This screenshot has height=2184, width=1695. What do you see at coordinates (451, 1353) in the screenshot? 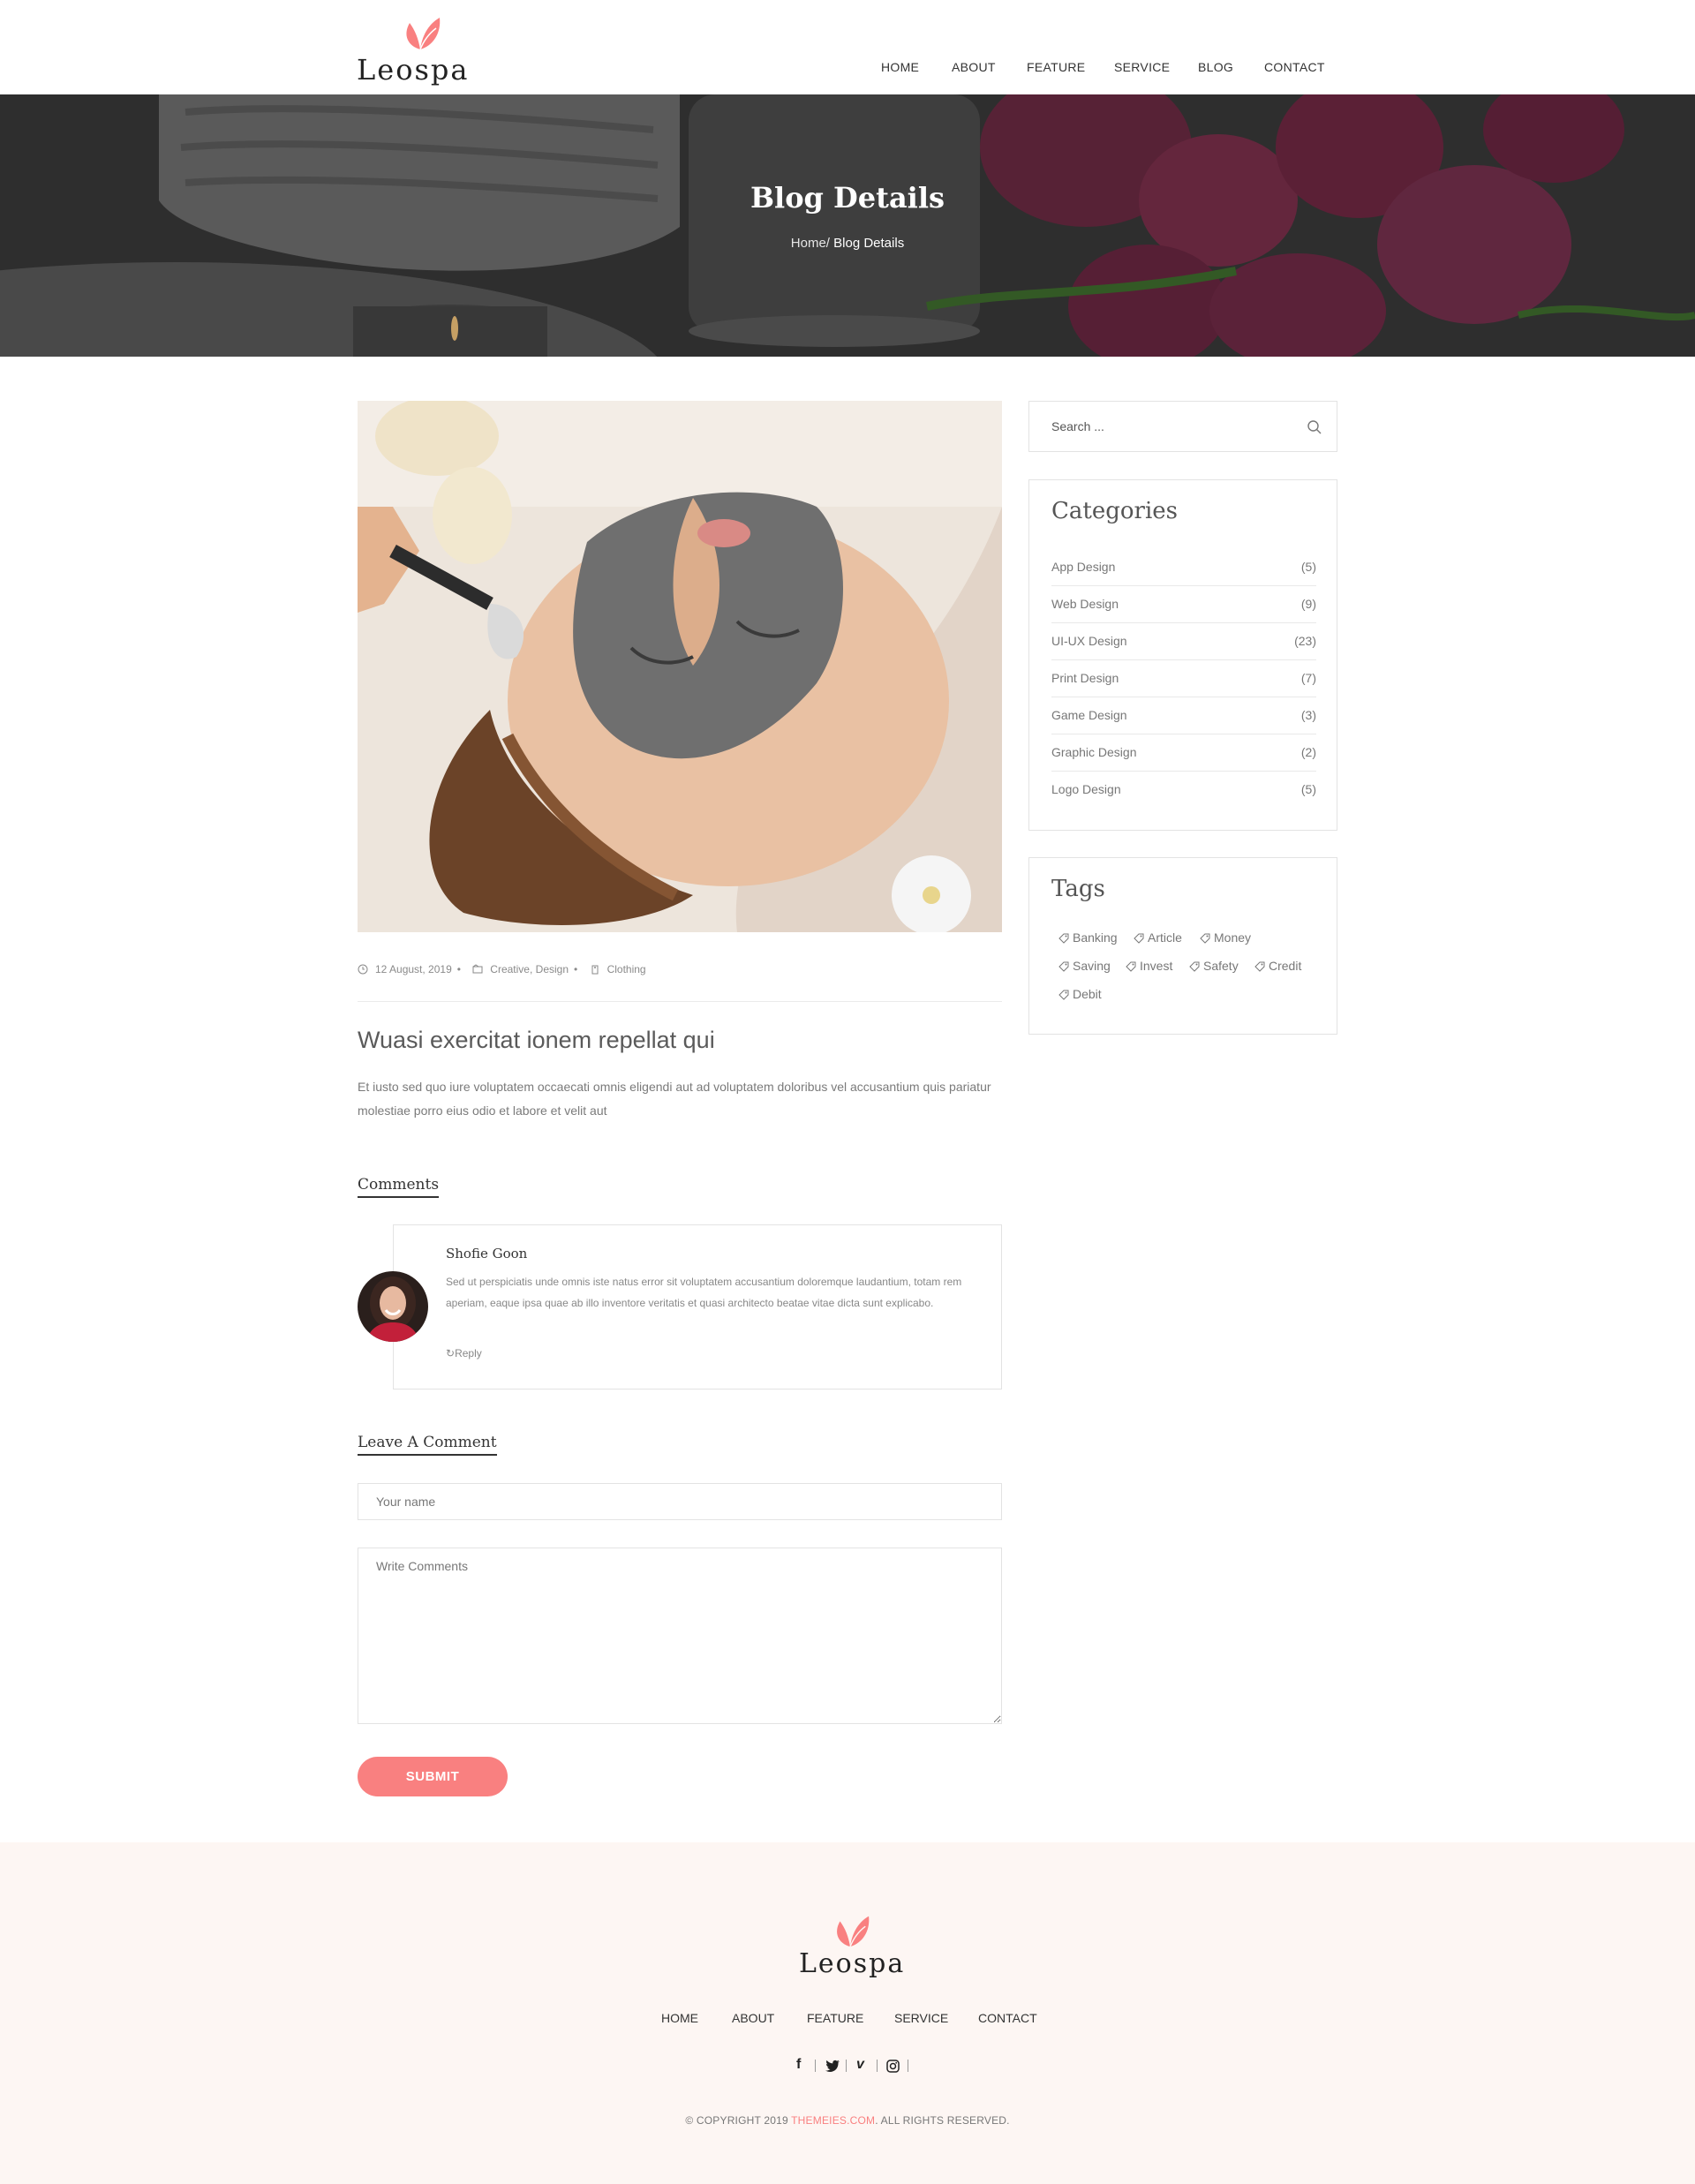
I see `reply-icon: ↻` at bounding box center [451, 1353].